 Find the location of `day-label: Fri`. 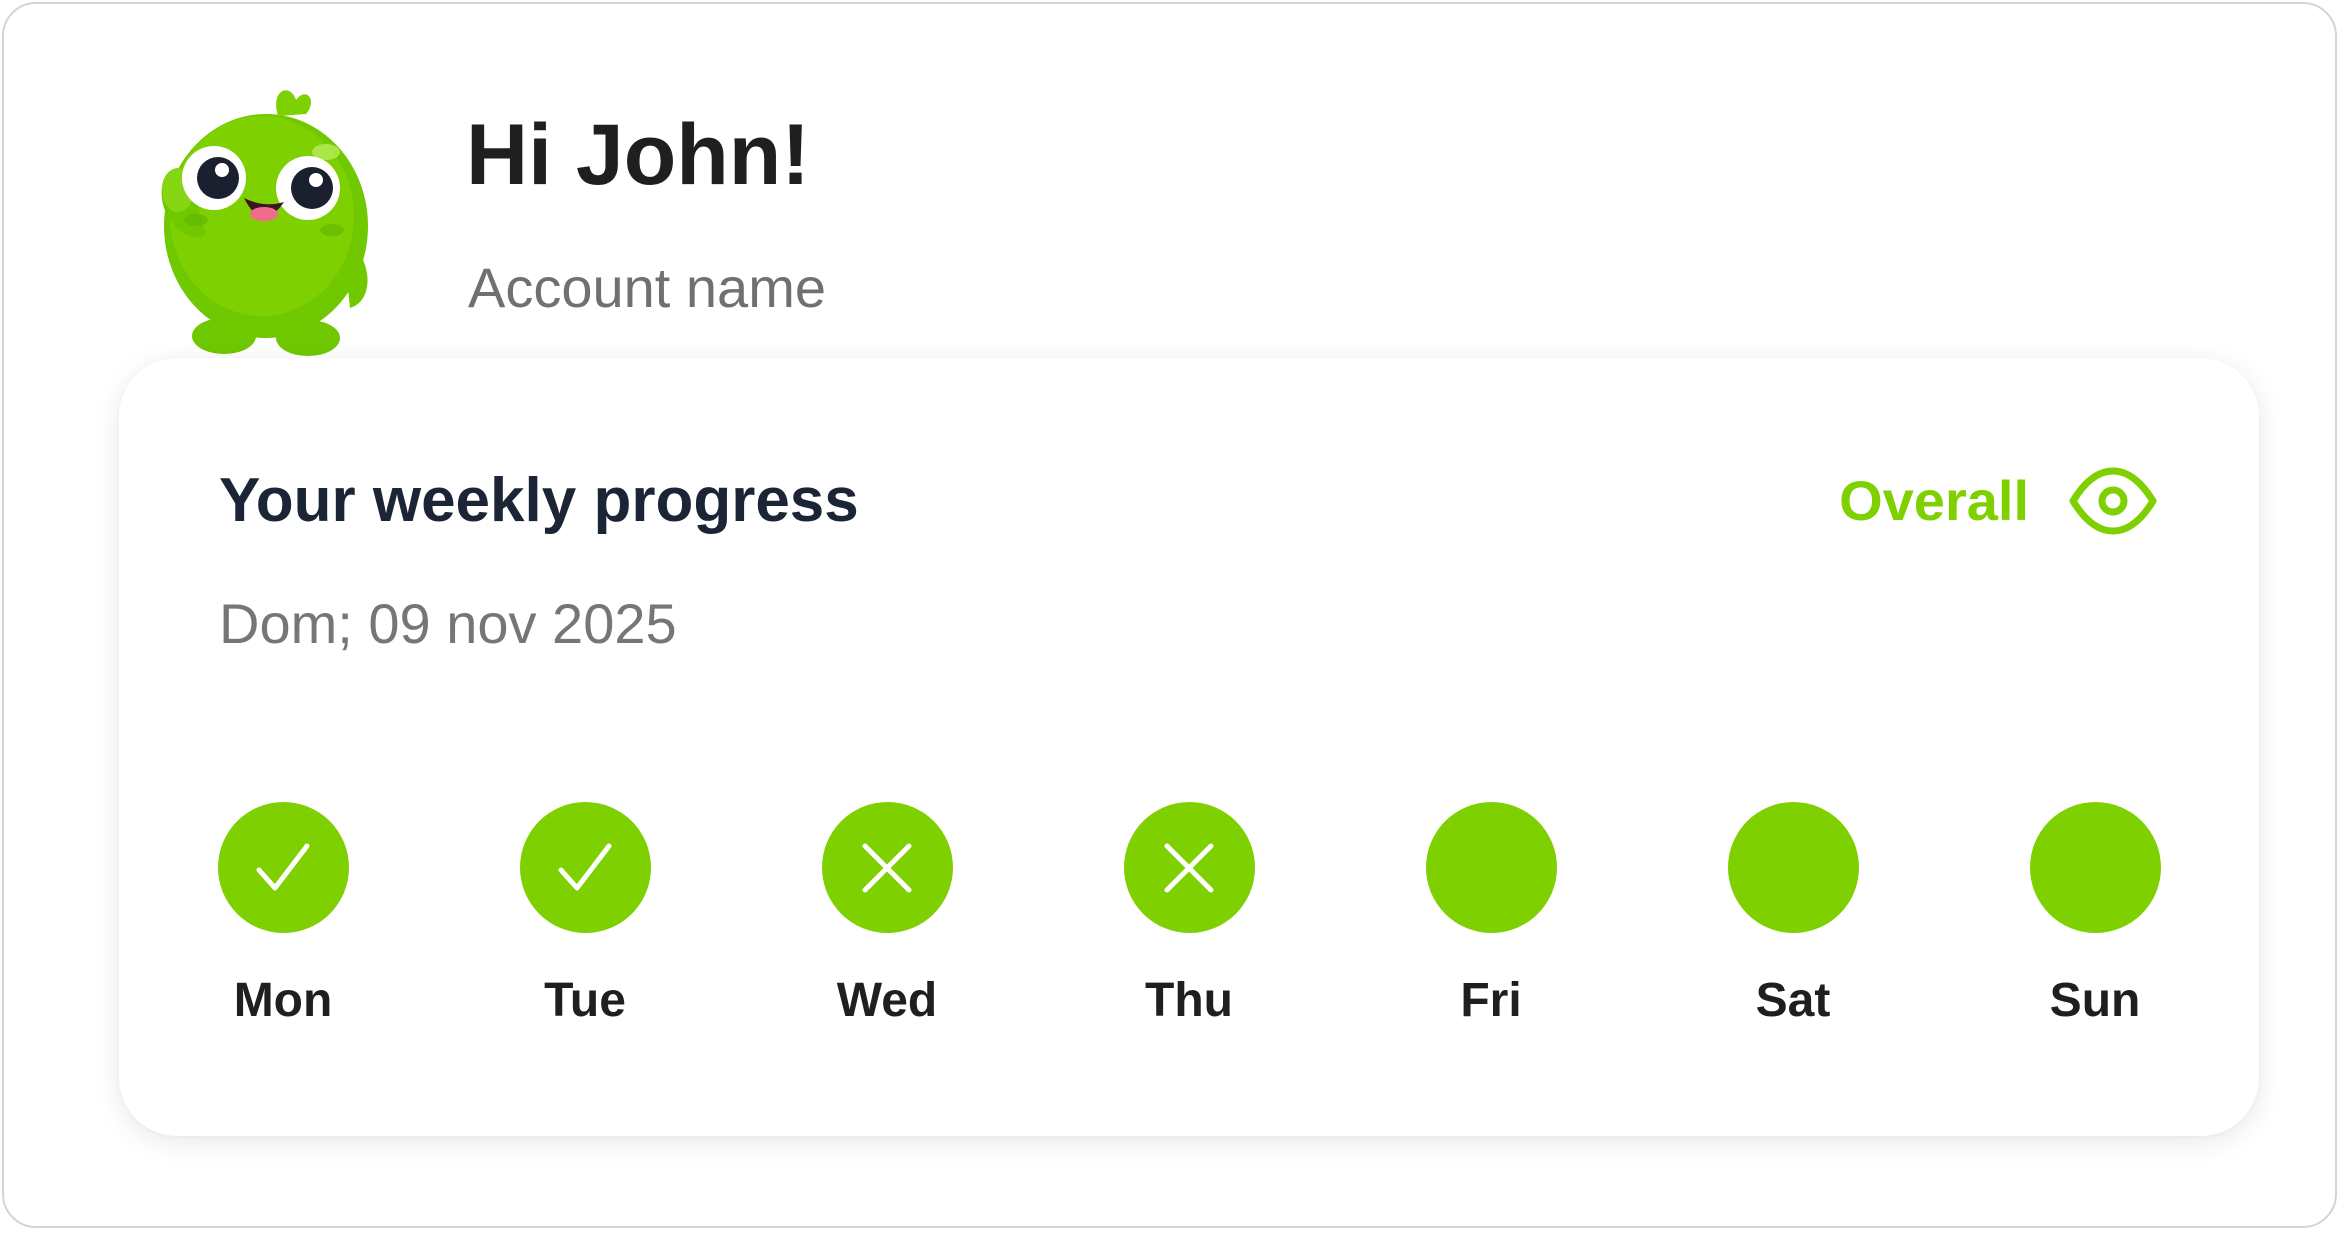

day-label: Fri is located at coordinates (1491, 1000).